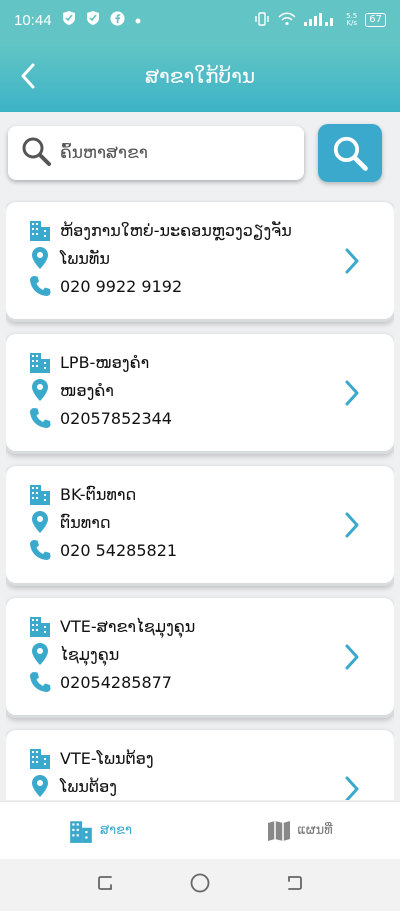  I want to click on status-bar: 10:44 5.5 K/s 67, so click(200, 20).